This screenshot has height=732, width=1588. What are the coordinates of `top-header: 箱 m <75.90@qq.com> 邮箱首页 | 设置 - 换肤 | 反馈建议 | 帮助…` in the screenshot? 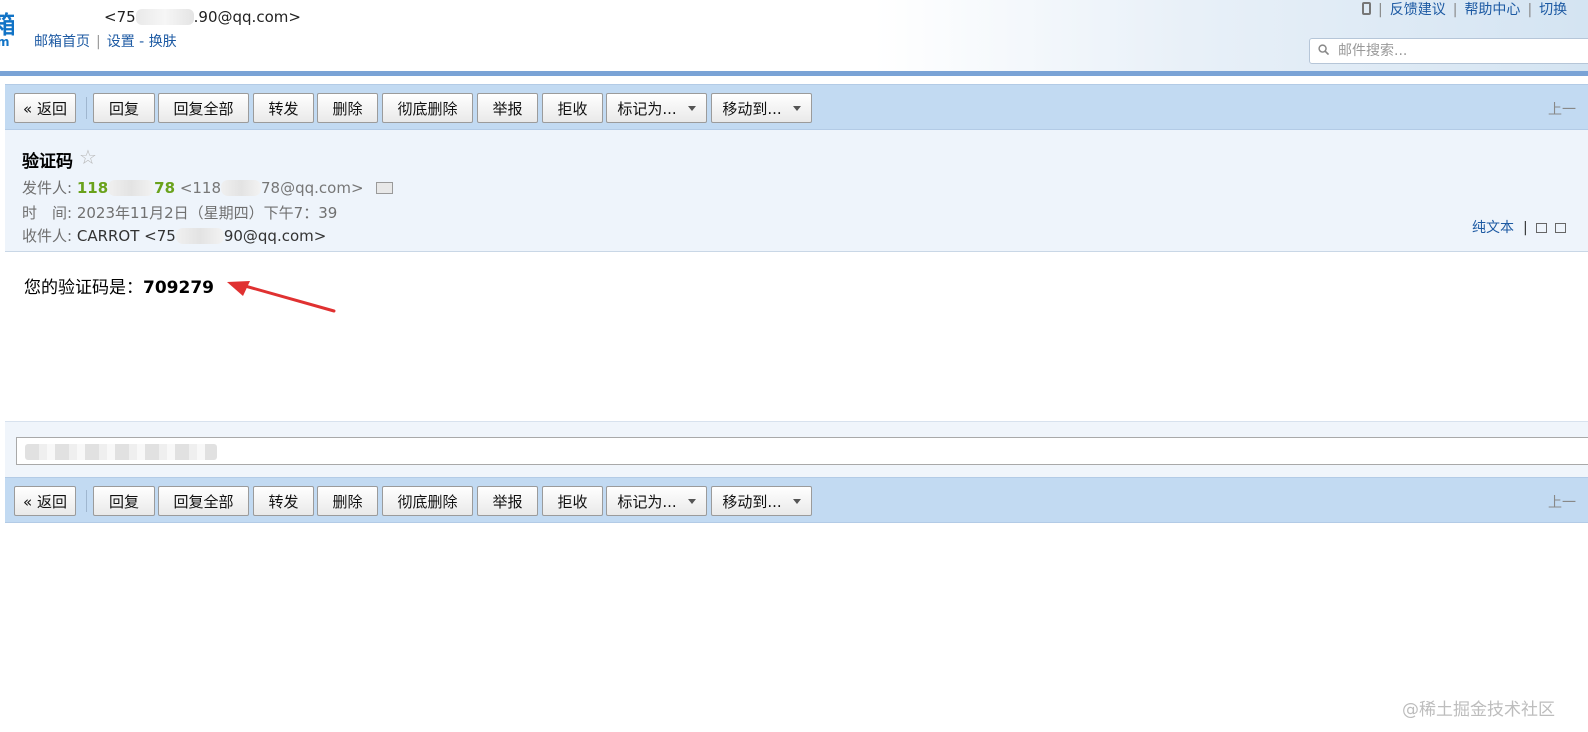 It's located at (794, 36).